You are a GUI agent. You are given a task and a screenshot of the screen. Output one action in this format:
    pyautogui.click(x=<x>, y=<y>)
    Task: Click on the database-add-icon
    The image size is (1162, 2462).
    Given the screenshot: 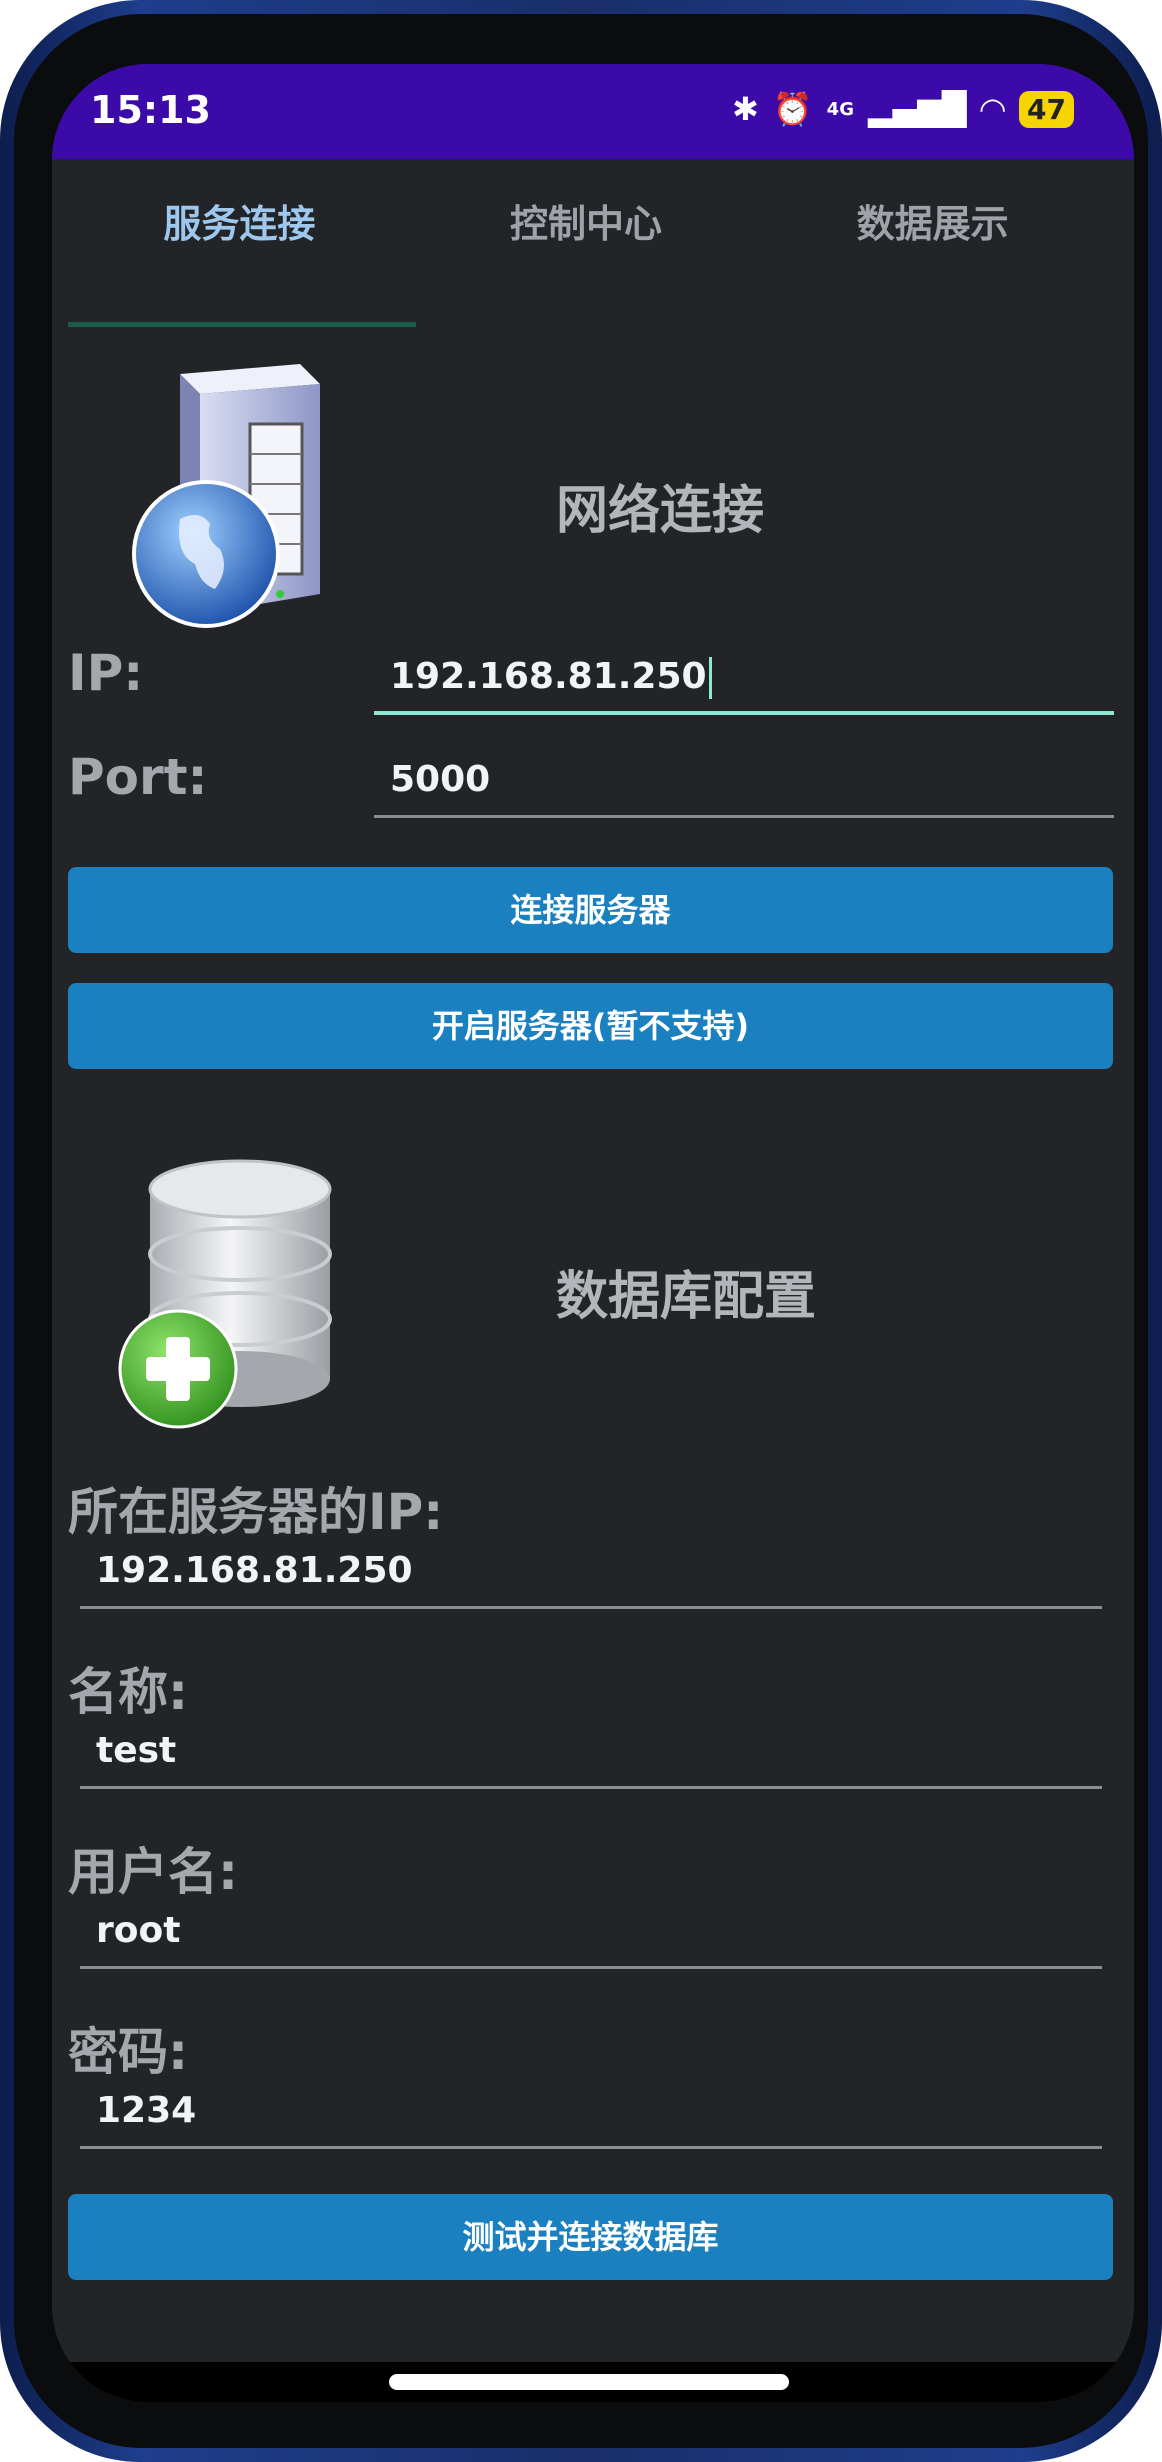 What is the action you would take?
    pyautogui.click(x=225, y=1294)
    